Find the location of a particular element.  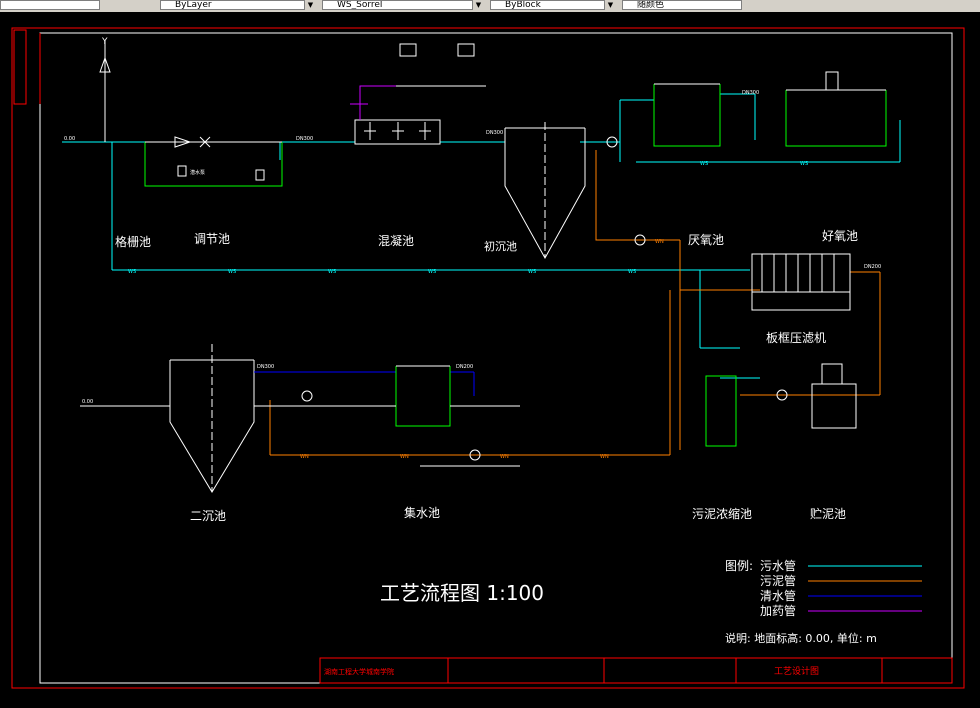

plotstyle-value: 随颜色 is located at coordinates (651, 5).